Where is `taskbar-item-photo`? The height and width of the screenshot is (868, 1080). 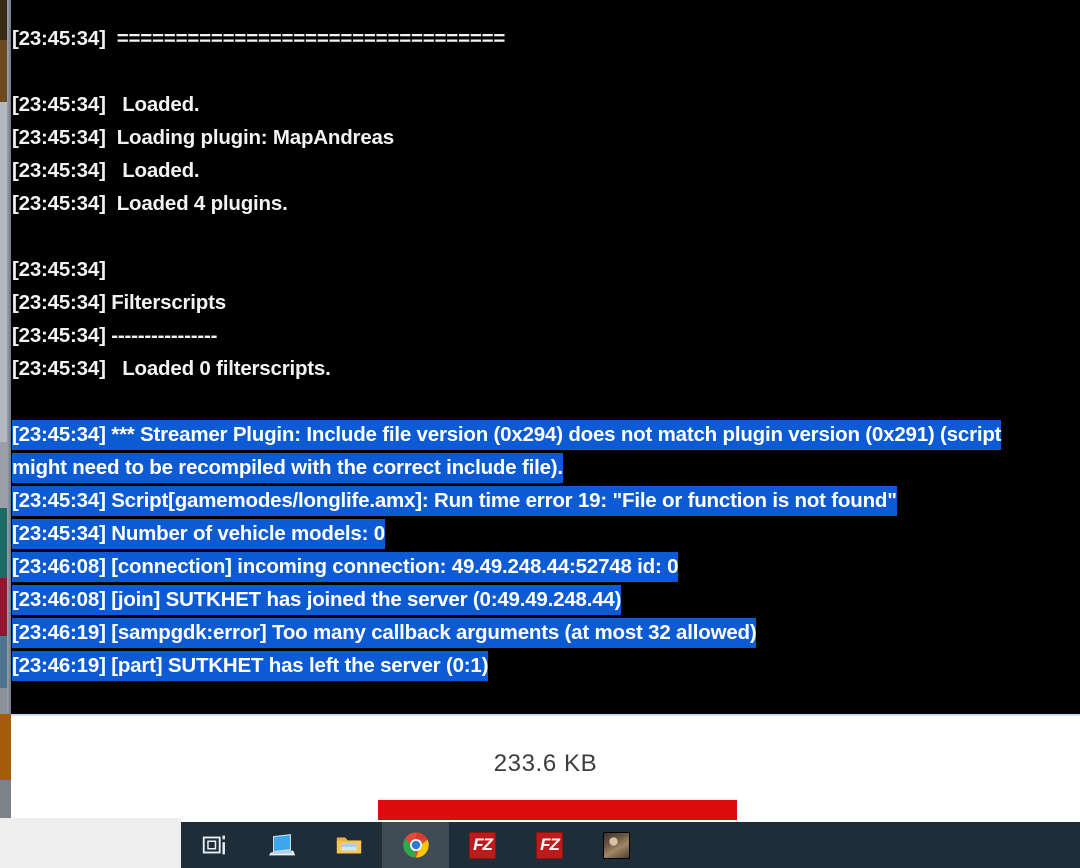
taskbar-item-photo is located at coordinates (616, 845).